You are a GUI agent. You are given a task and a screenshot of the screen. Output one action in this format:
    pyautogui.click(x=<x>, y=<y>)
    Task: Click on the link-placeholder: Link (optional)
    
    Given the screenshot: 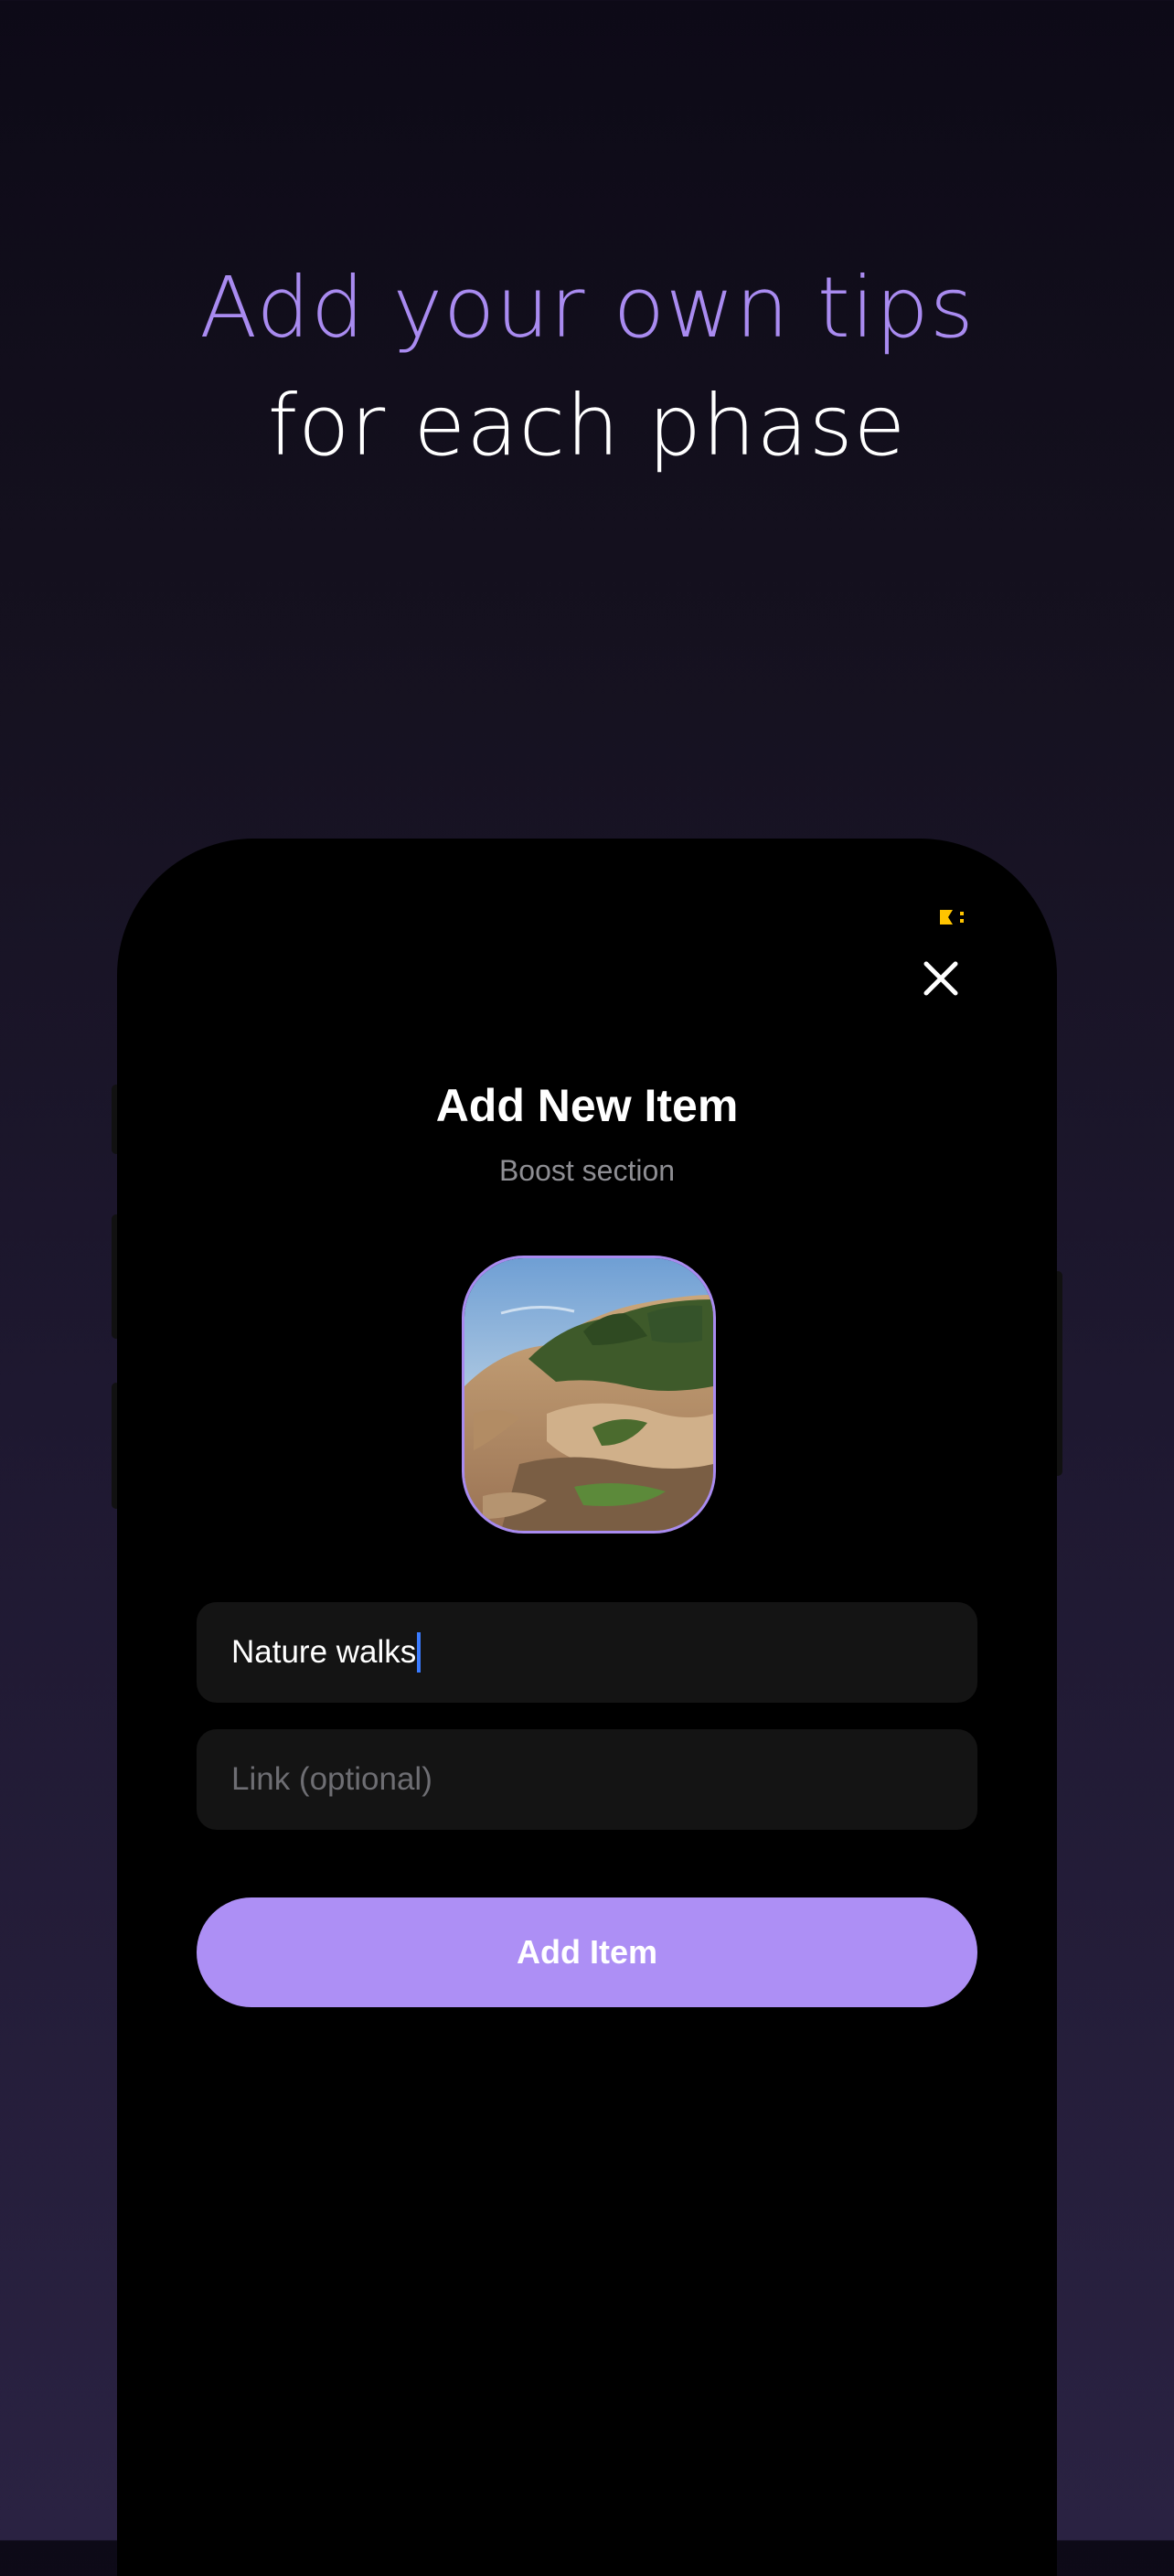 What is the action you would take?
    pyautogui.click(x=331, y=1779)
    